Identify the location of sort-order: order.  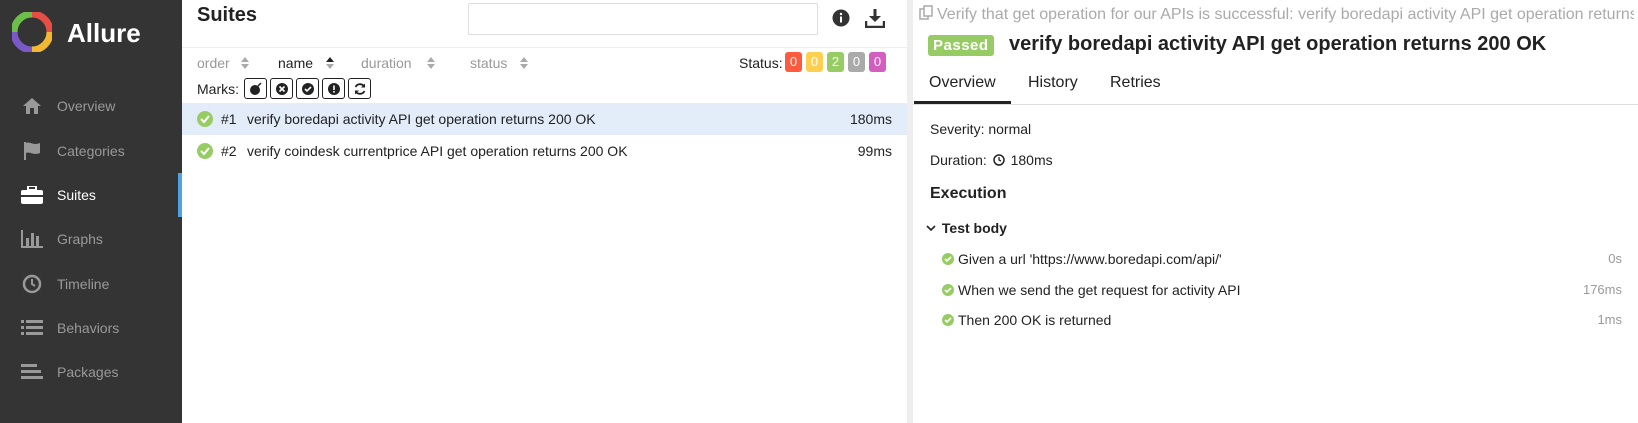
(223, 63).